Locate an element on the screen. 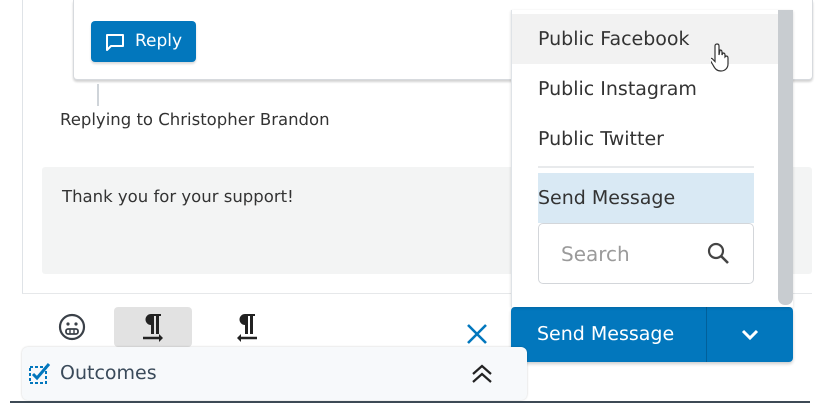 The width and height of the screenshot is (823, 415). menu-item: Send Message is located at coordinates (646, 198).